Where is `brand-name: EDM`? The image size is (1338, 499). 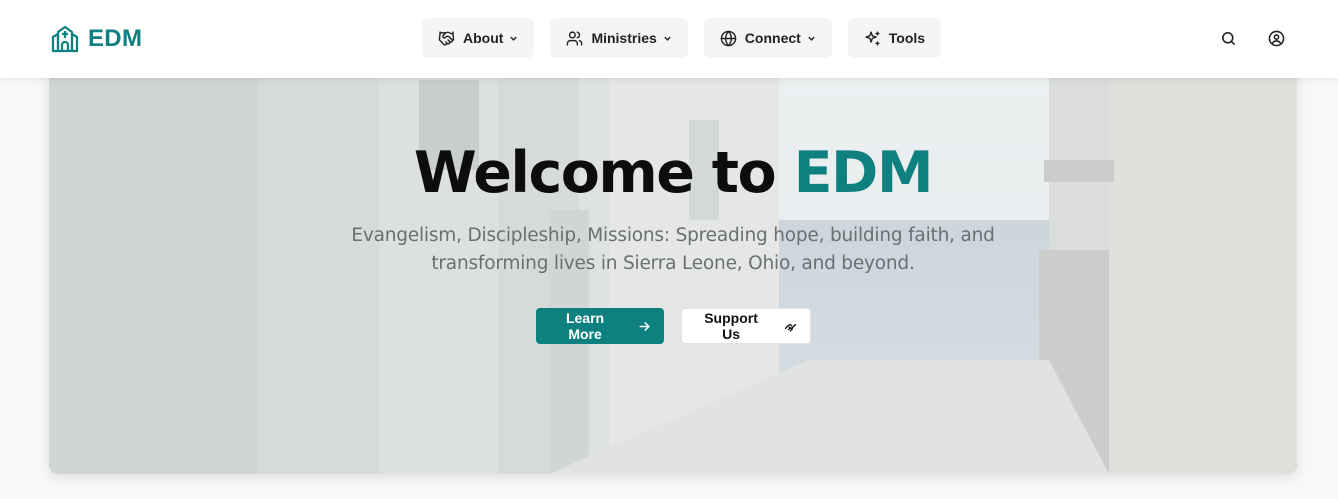
brand-name: EDM is located at coordinates (115, 38).